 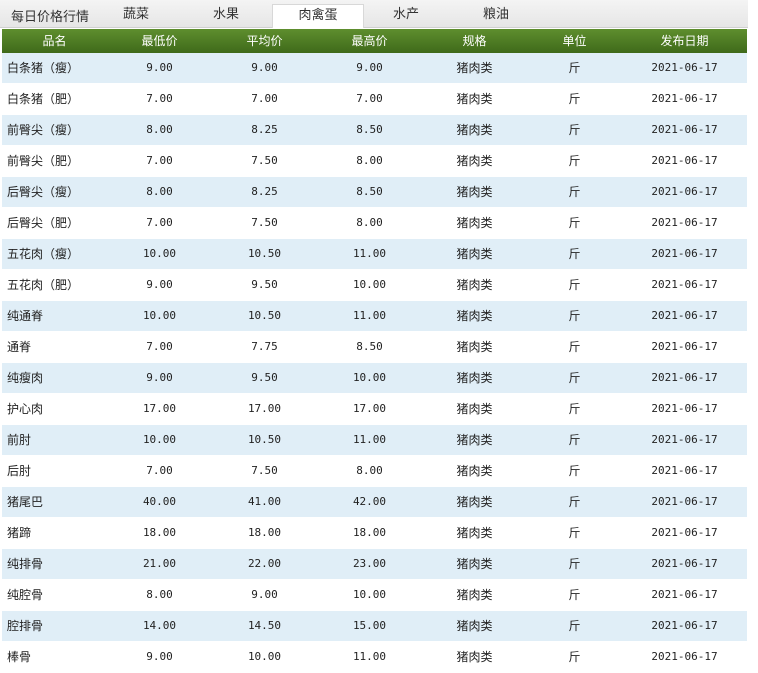 What do you see at coordinates (226, 15) in the screenshot?
I see `tab-fruit: 水果` at bounding box center [226, 15].